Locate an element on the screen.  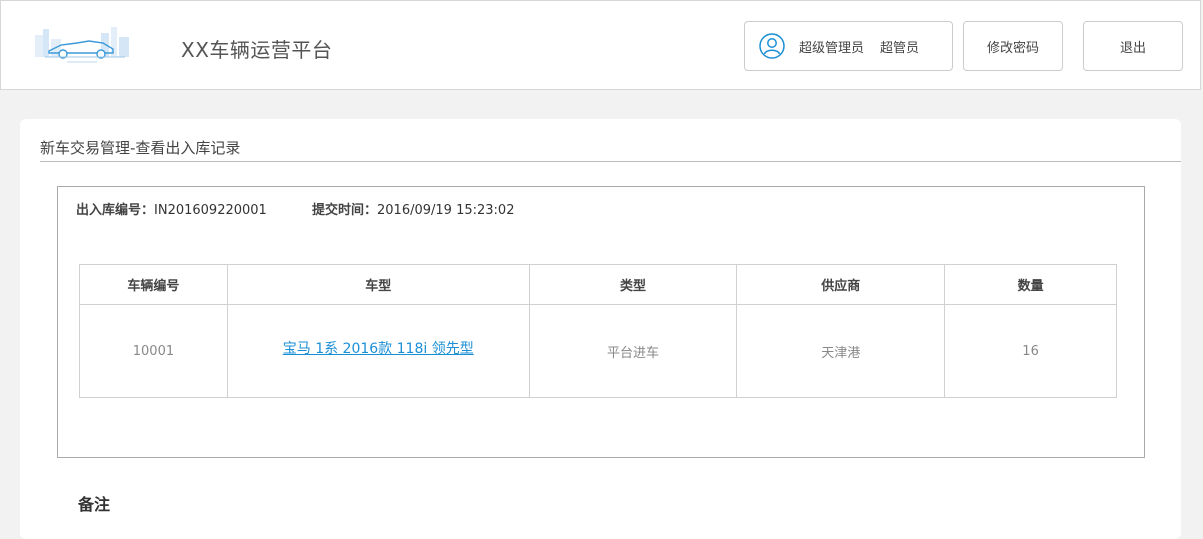
user-role: 超级管理员 is located at coordinates (832, 48).